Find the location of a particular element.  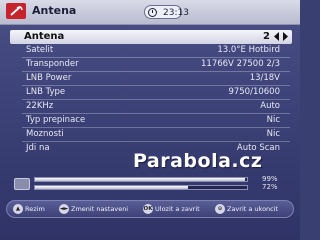

list-item-lnb-power: LNB Power 13/18V is located at coordinates (151, 79).